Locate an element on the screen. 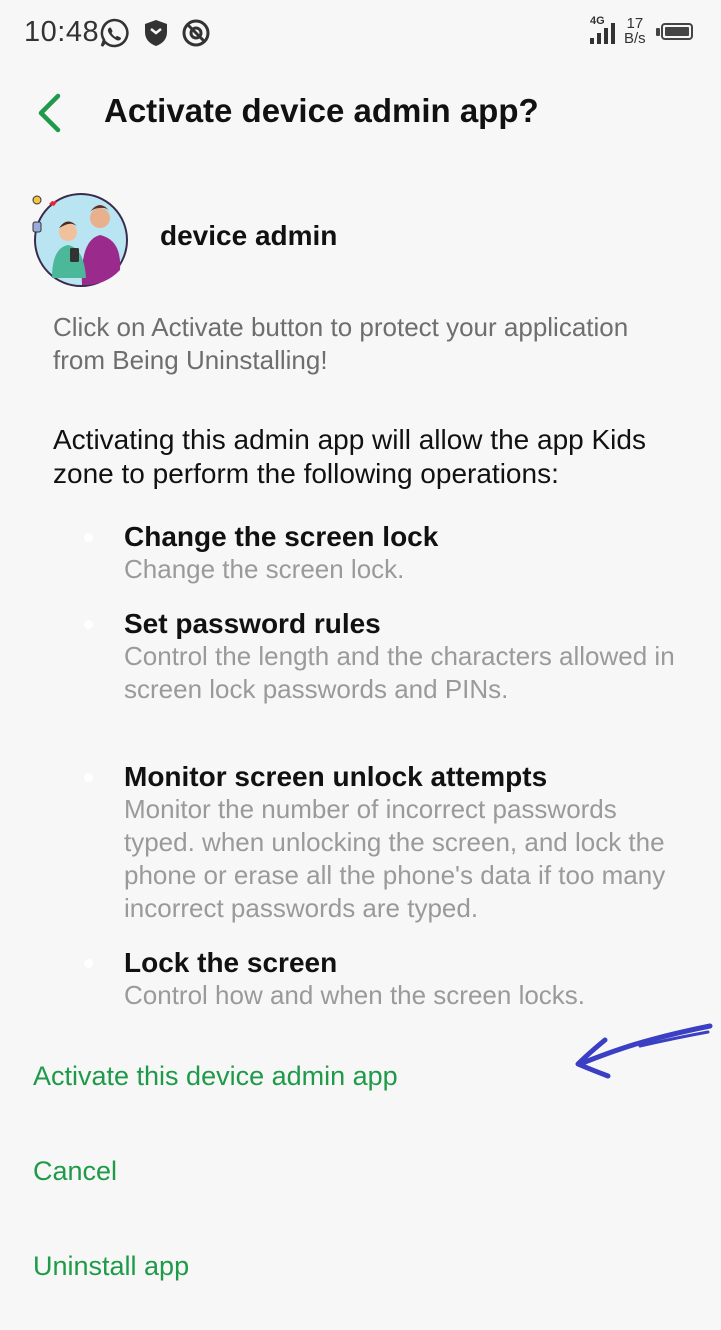  permission-title: Set password rules is located at coordinates (252, 623).